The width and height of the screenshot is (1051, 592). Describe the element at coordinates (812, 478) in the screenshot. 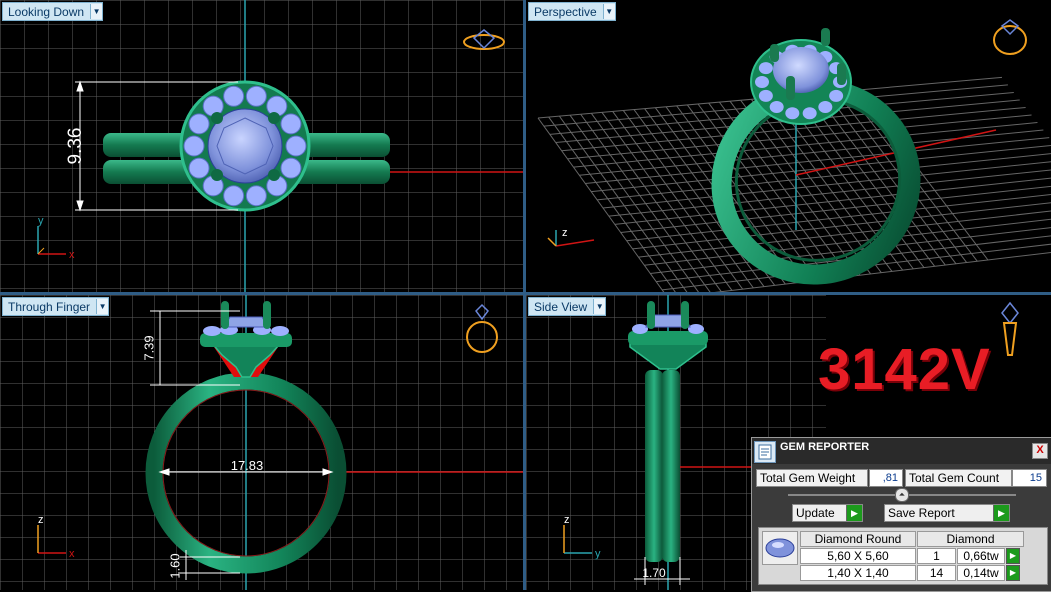

I see `total-gem-weight-label: Total Gem Weight` at that location.